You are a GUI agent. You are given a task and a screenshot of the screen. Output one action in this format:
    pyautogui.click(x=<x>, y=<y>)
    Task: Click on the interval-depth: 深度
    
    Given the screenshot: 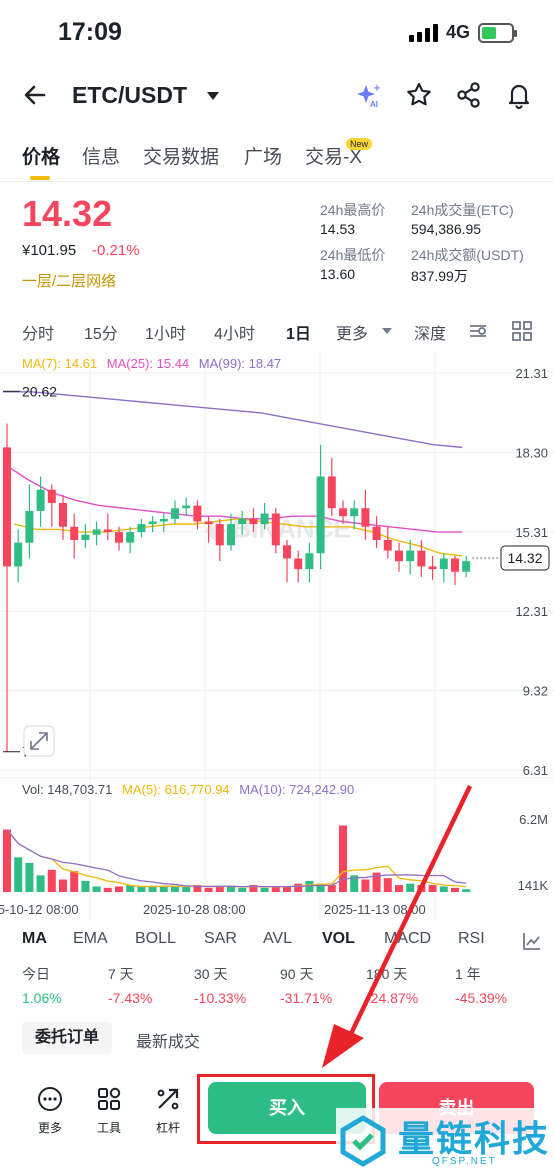 What is the action you would take?
    pyautogui.click(x=430, y=332)
    